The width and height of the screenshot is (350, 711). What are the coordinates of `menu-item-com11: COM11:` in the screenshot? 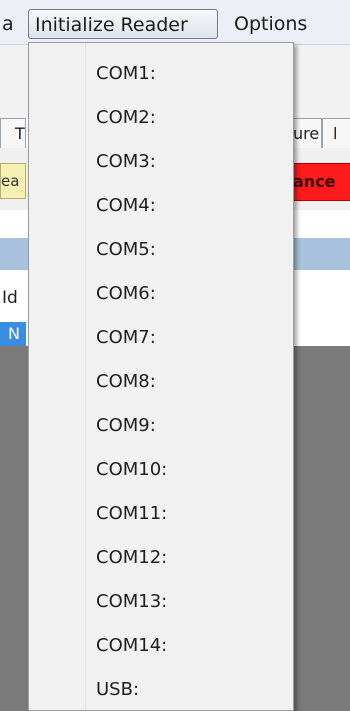 It's located at (160, 514).